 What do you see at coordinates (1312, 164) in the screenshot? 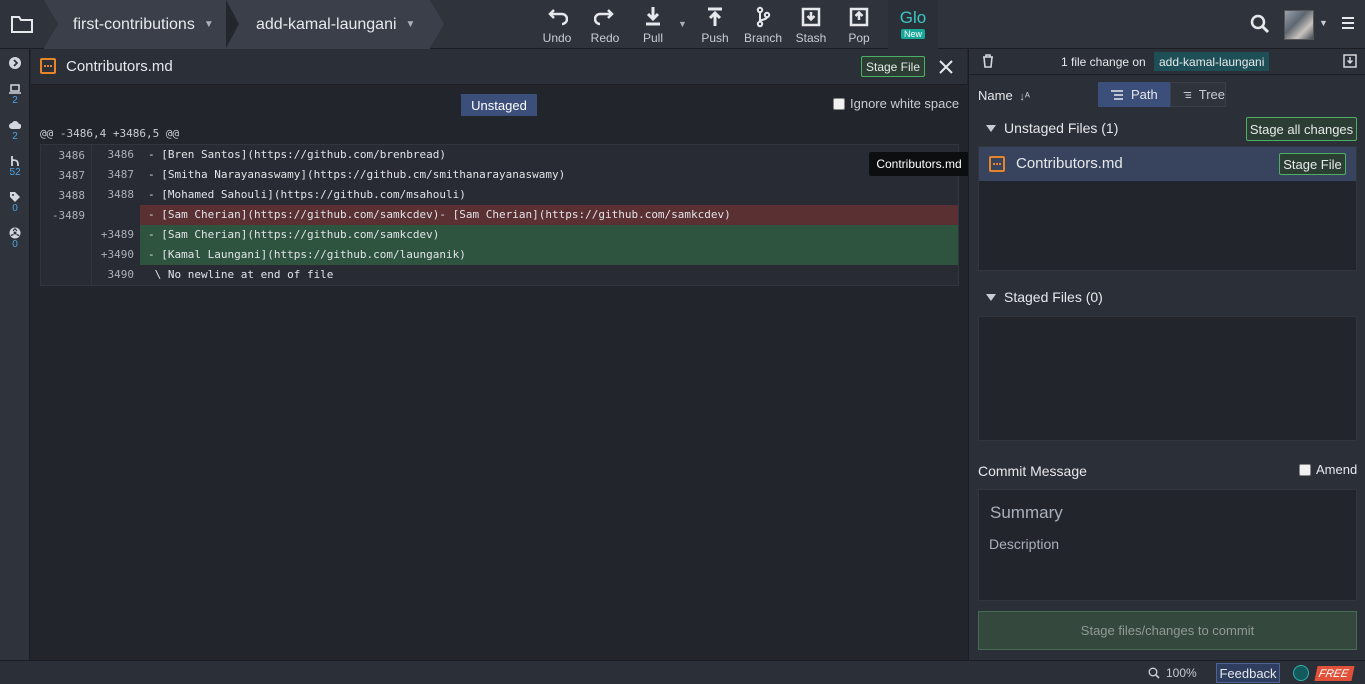
I see `stage-file-row-button: Stage File` at bounding box center [1312, 164].